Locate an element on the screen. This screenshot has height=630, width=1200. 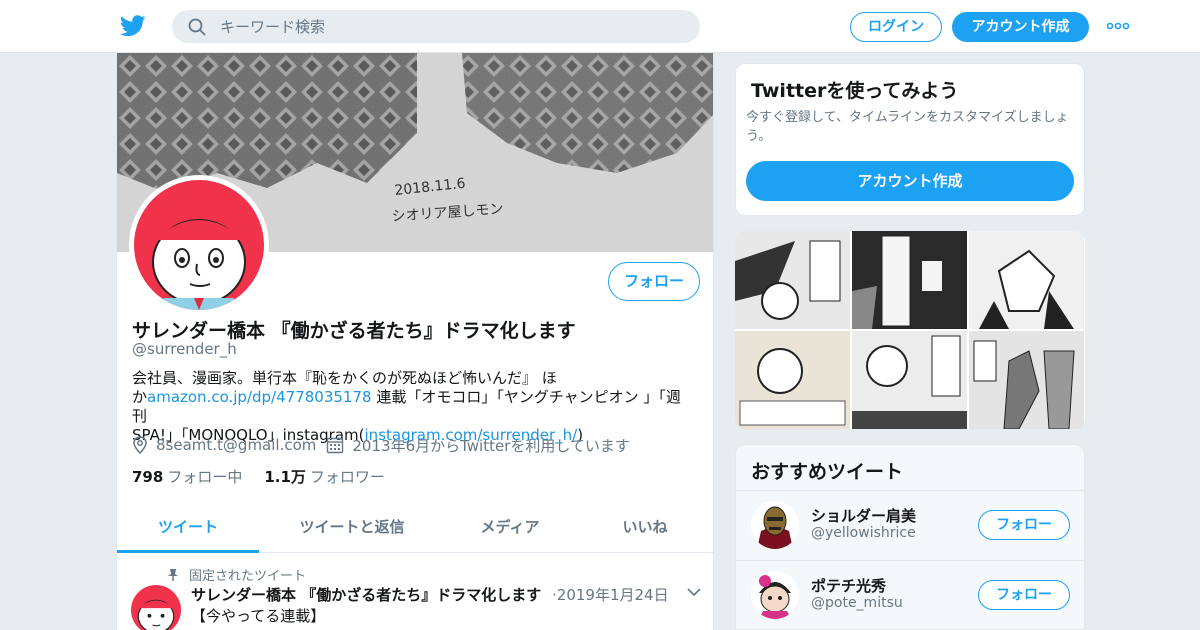
bio-text: 会社員、漫画家。単行本『恥をかくのが死ぬほど怖いんだ』 ほ is located at coordinates (344, 378).